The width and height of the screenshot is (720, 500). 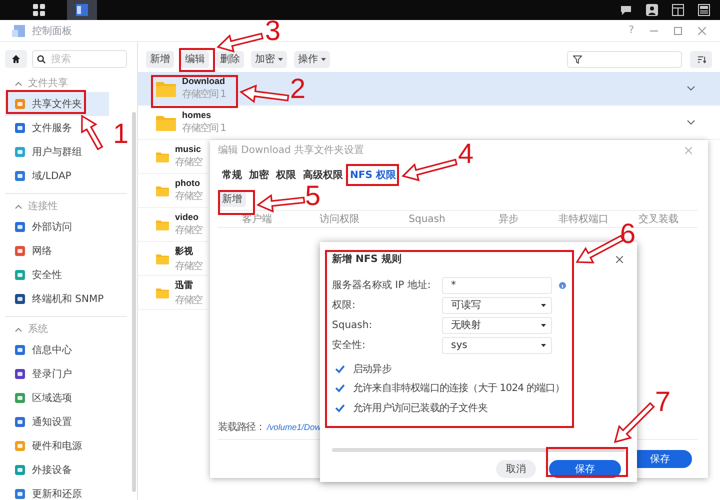 I want to click on sidebar-item: 外部访问, so click(x=57, y=227).